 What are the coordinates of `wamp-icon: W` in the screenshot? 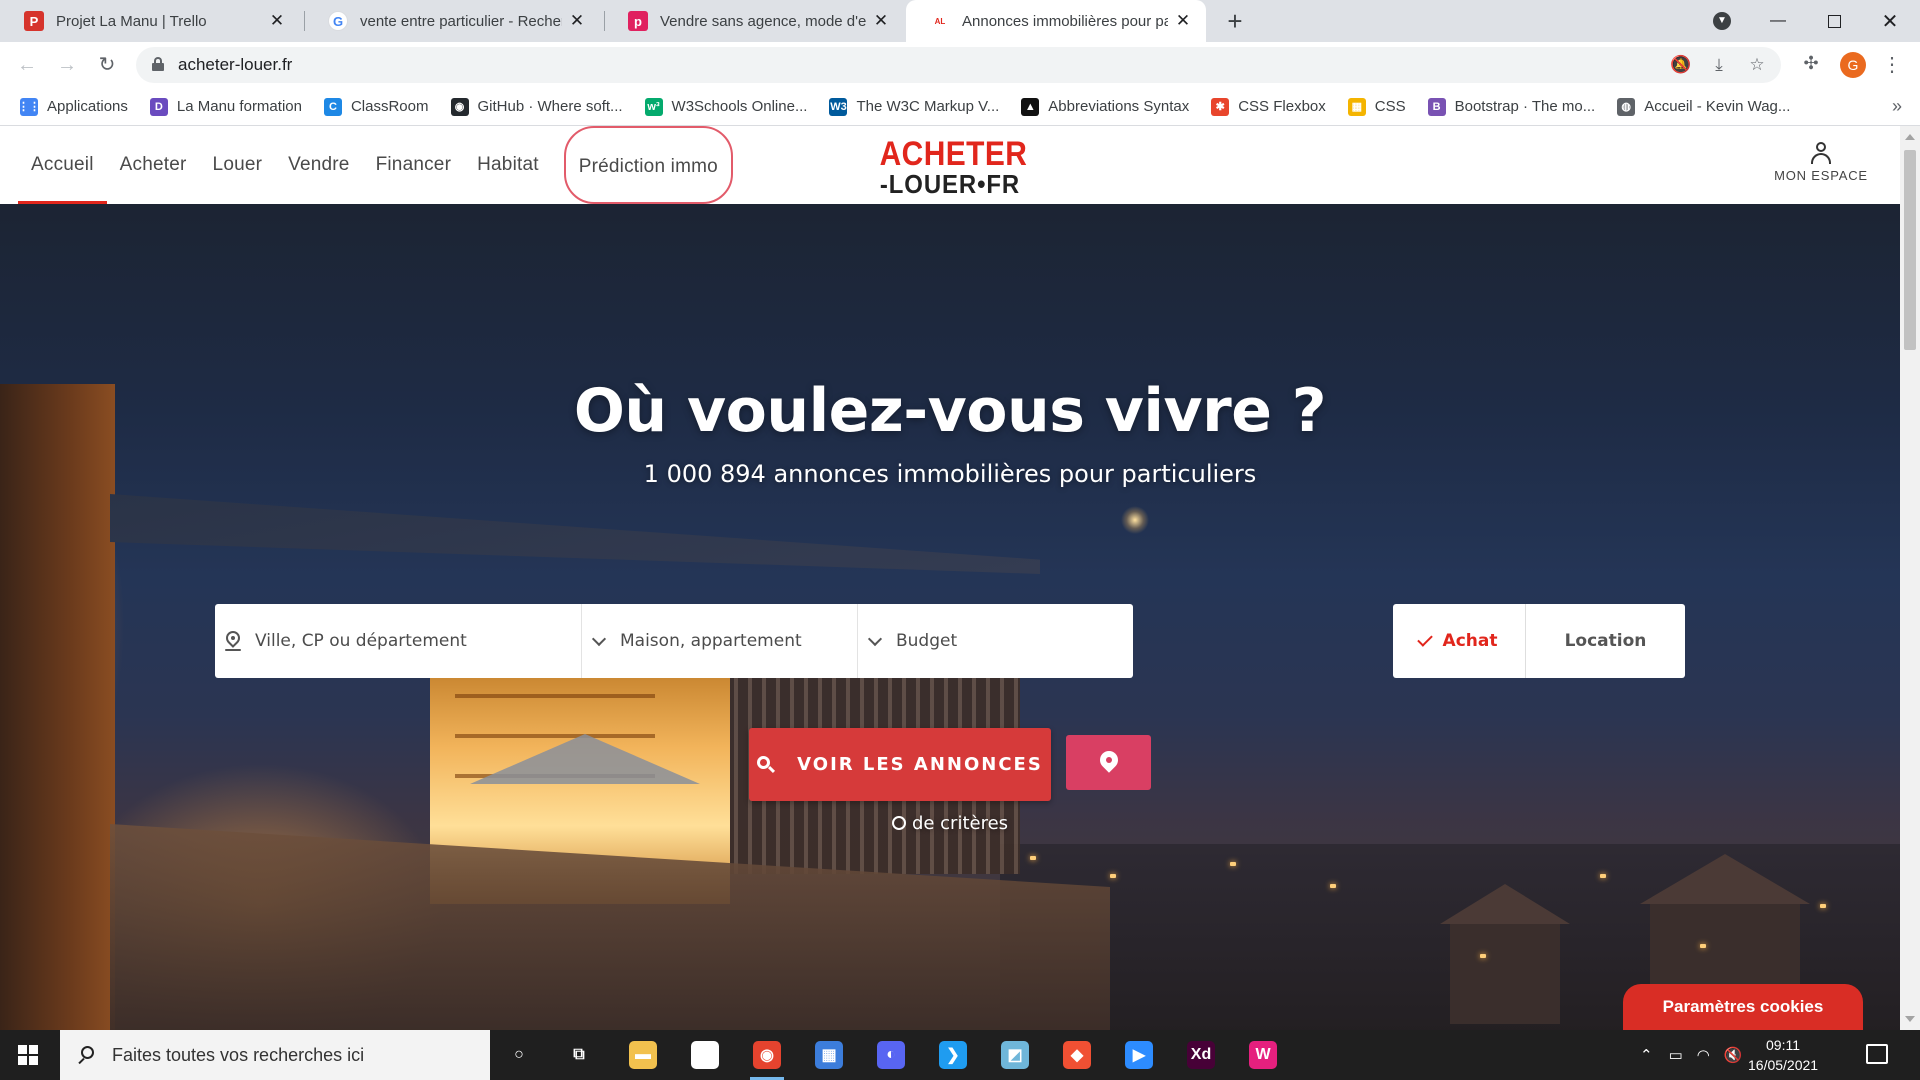 It's located at (1263, 1055).